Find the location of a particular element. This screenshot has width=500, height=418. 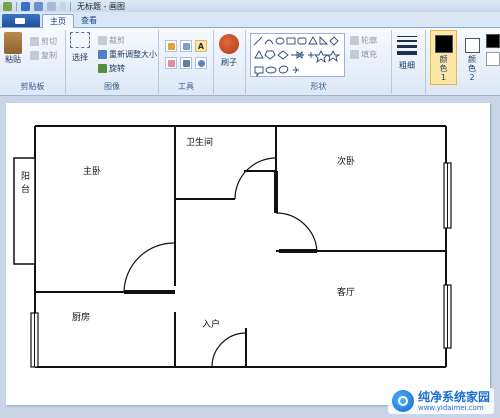

paste-label: 粘贴 is located at coordinates (13, 59).